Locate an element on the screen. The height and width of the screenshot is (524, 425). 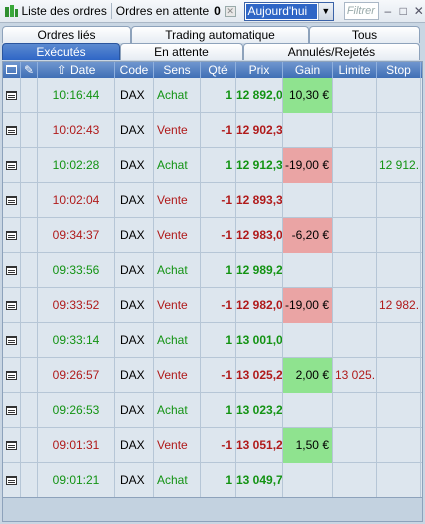
order-price: 12 912,3 is located at coordinates (259, 165).